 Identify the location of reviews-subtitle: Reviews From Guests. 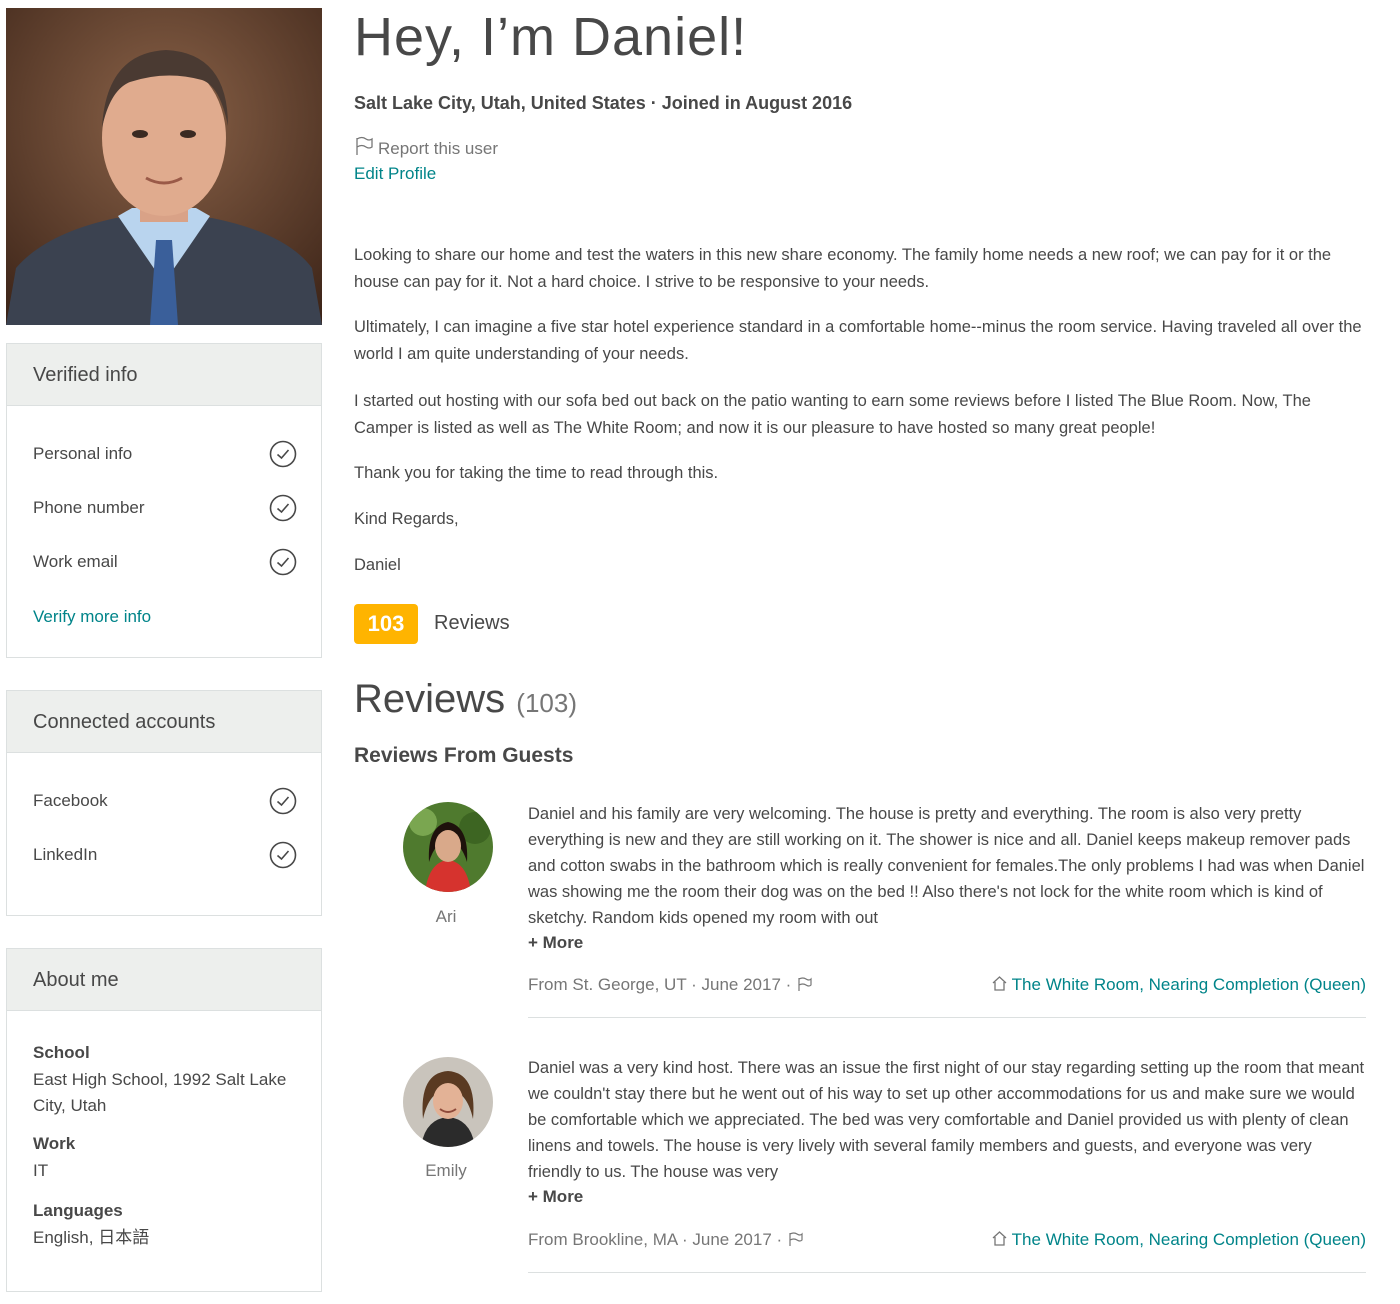
(464, 755).